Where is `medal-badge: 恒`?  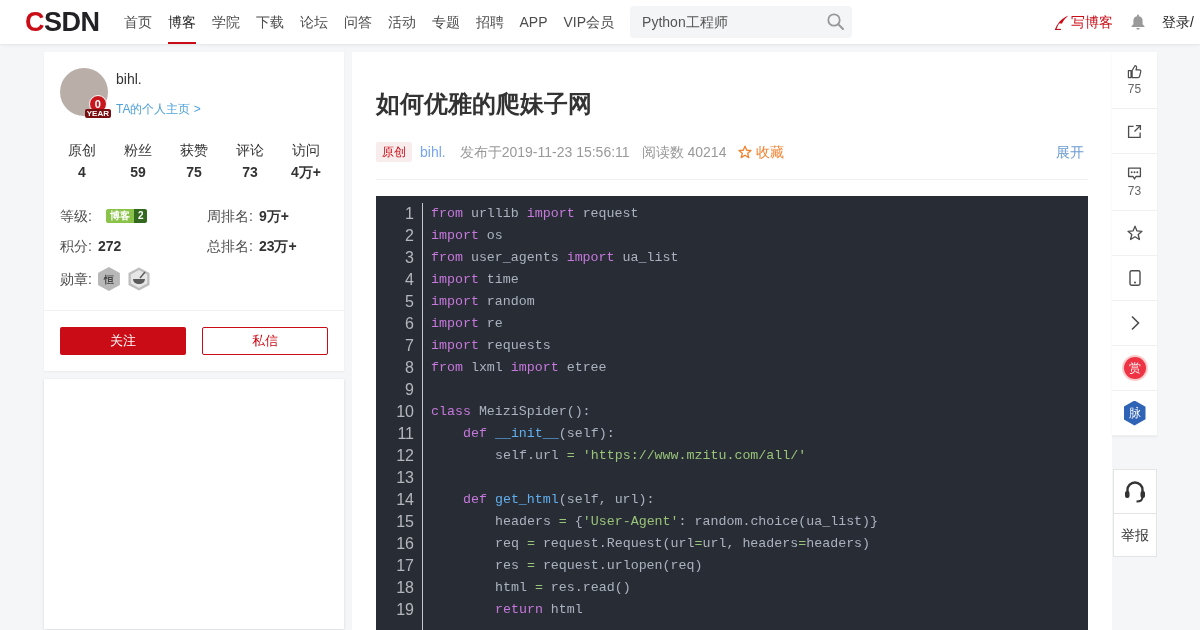
medal-badge: 恒 is located at coordinates (108, 279).